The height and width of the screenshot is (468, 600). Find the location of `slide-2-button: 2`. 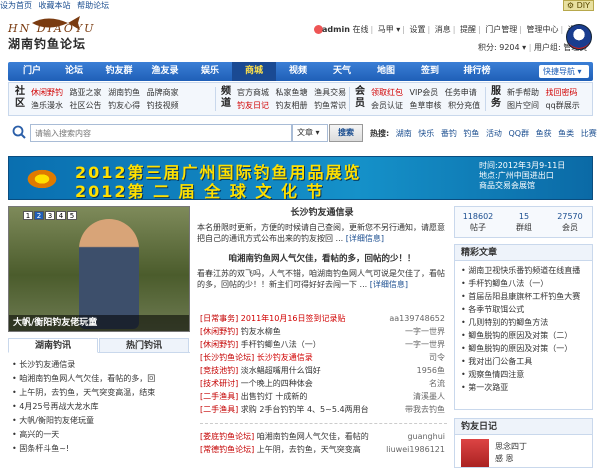

slide-2-button: 2 is located at coordinates (39, 215).